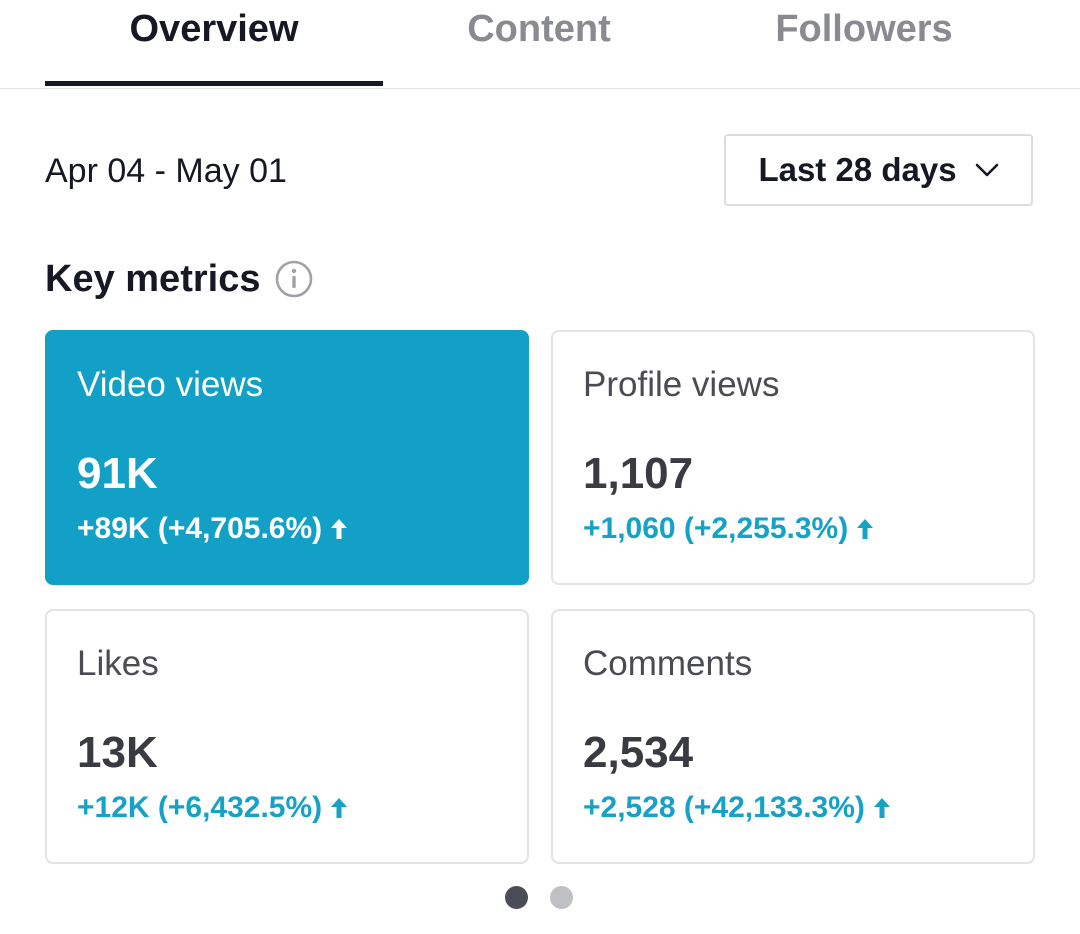 This screenshot has width=1080, height=934. Describe the element at coordinates (638, 752) in the screenshot. I see `metric-value: 2,534` at that location.